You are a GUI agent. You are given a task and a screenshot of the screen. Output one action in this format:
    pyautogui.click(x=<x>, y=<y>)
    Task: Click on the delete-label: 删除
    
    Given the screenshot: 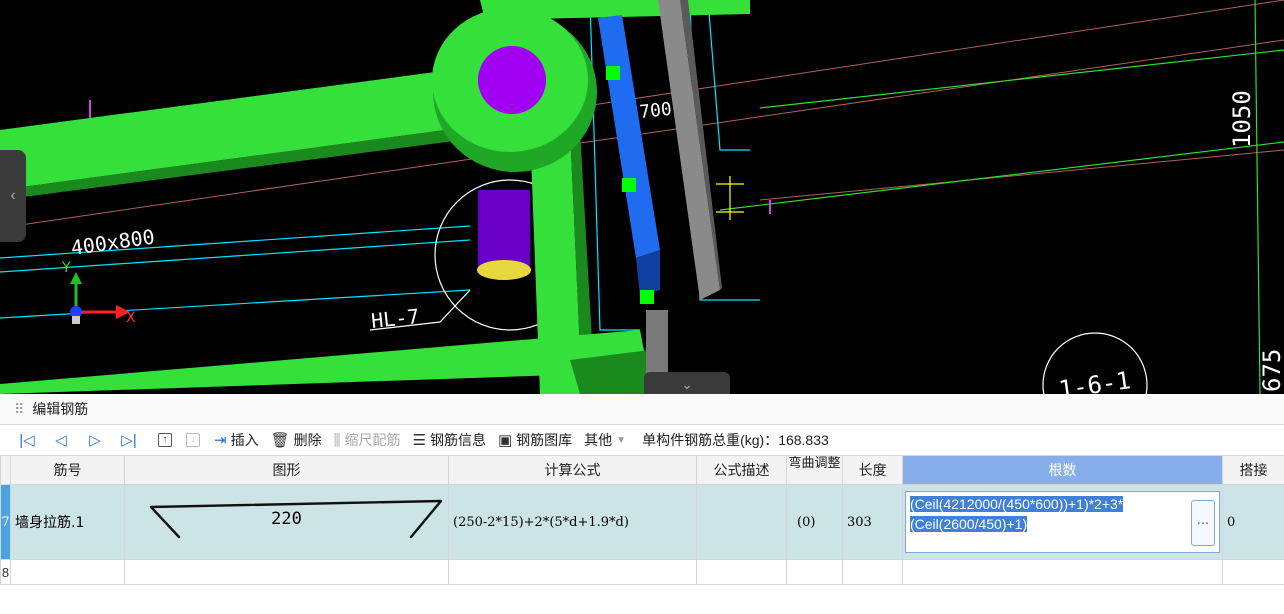 What is the action you would take?
    pyautogui.click(x=307, y=440)
    